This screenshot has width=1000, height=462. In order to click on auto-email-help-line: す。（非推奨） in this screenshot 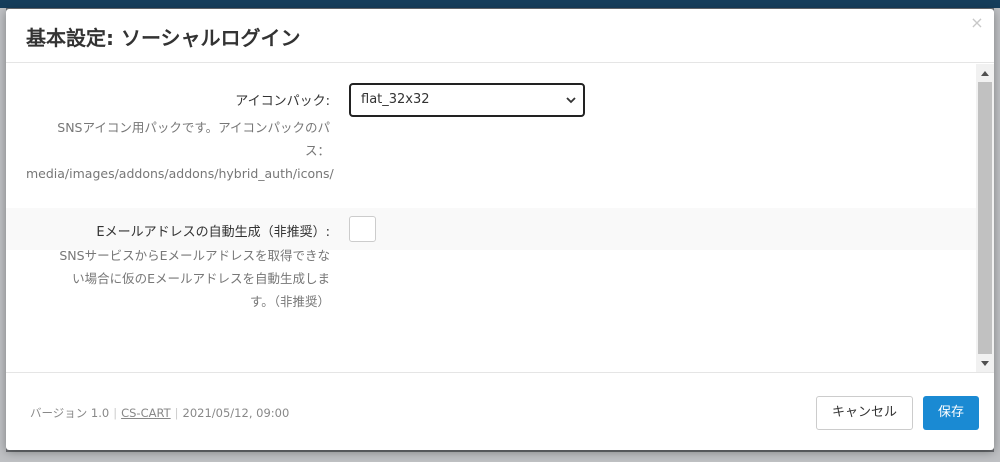, I will do `click(289, 301)`.